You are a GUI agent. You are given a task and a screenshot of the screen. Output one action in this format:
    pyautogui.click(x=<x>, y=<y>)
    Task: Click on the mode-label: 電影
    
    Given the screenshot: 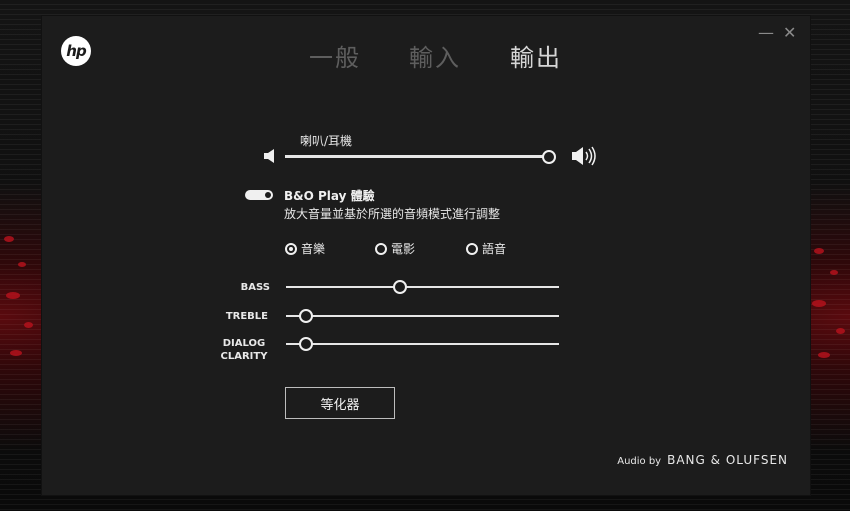 What is the action you would take?
    pyautogui.click(x=403, y=249)
    